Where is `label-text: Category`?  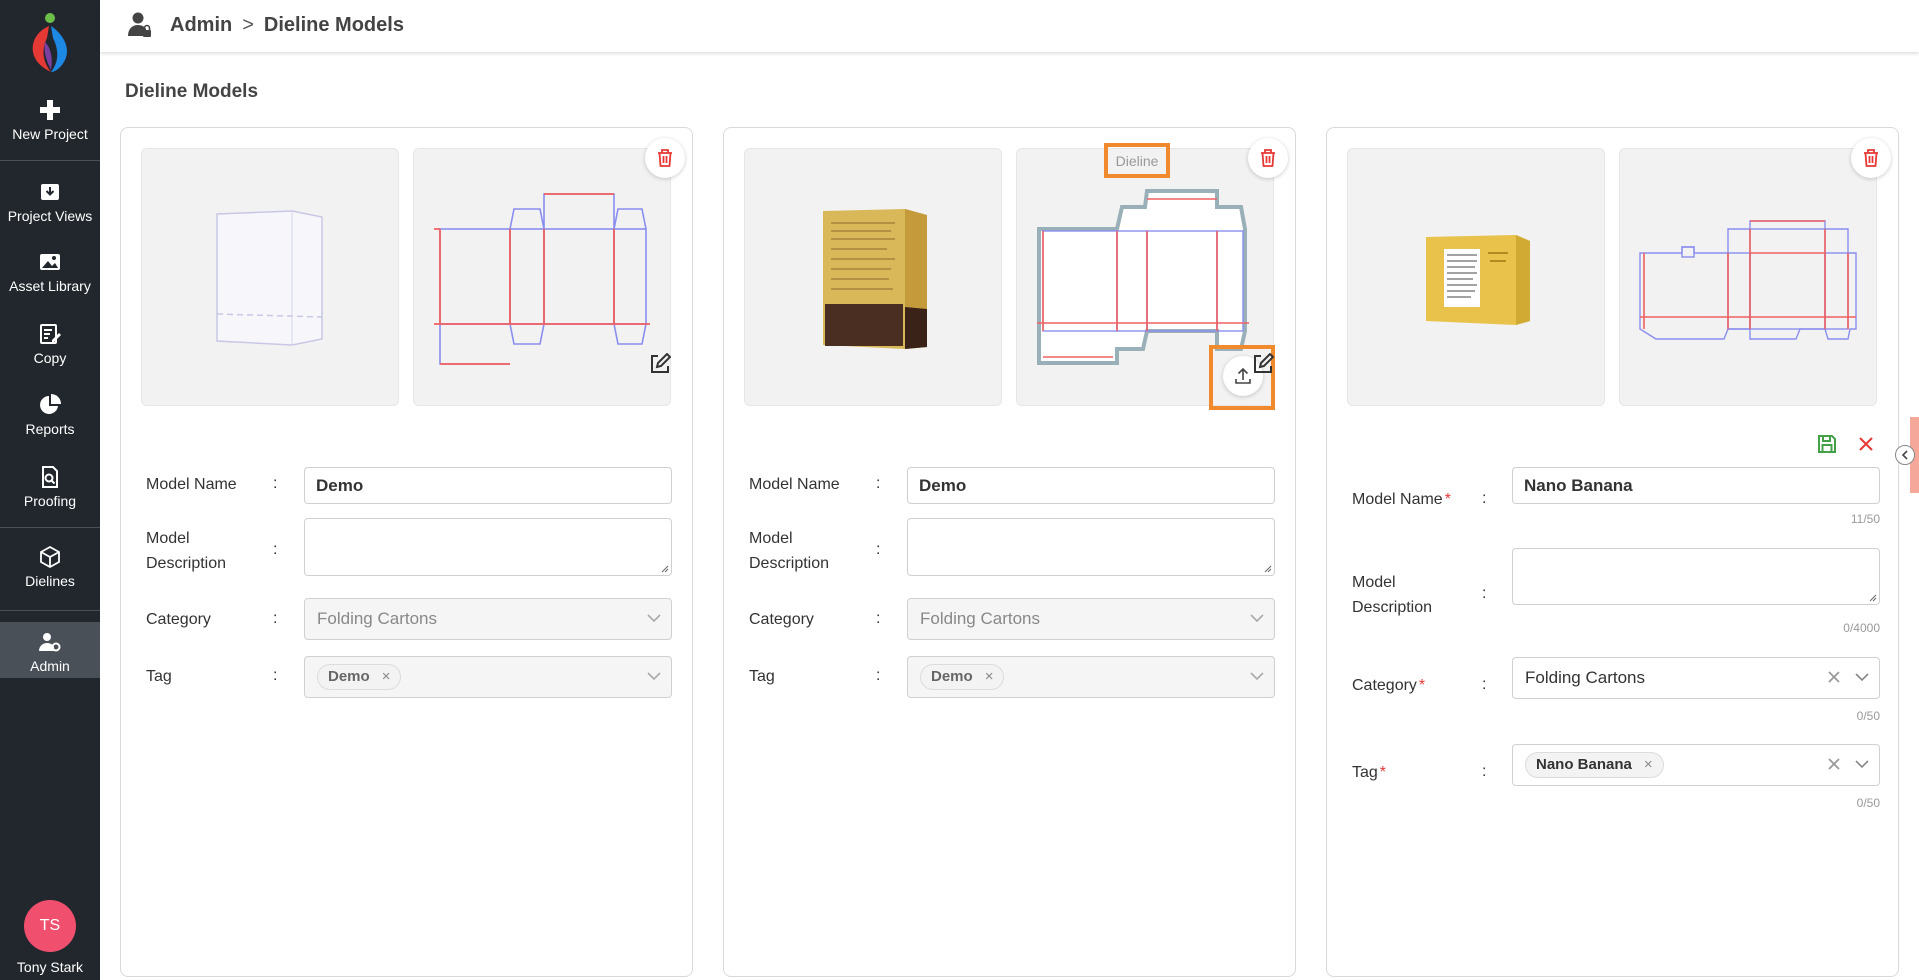 label-text: Category is located at coordinates (1384, 685).